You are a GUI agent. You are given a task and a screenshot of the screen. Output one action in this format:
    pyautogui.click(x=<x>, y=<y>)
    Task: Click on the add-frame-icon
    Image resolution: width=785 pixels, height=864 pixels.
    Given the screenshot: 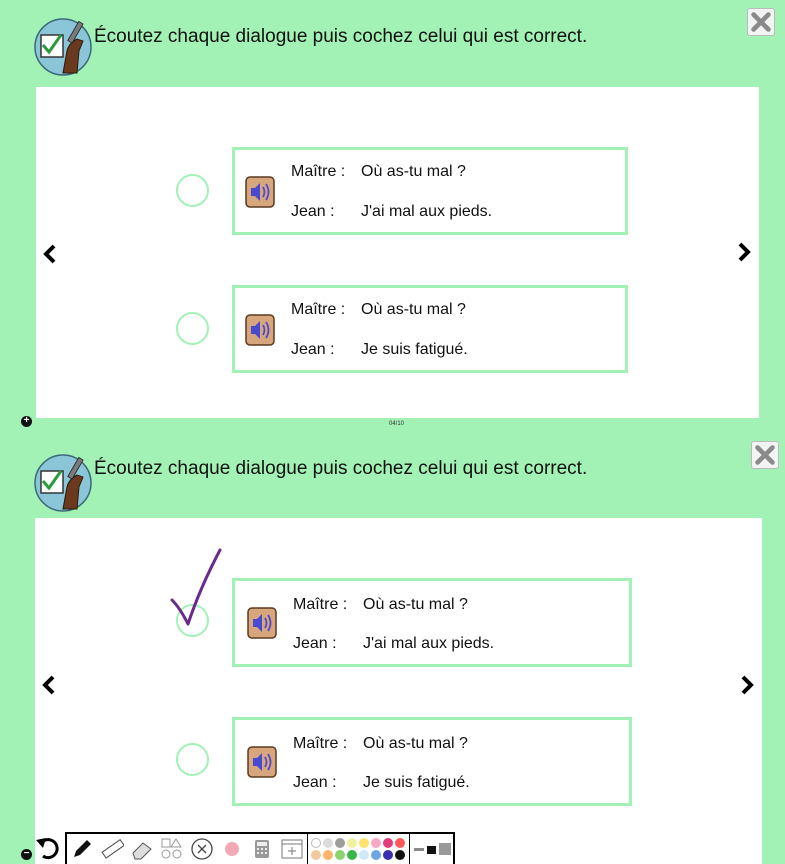 What is the action you would take?
    pyautogui.click(x=292, y=849)
    